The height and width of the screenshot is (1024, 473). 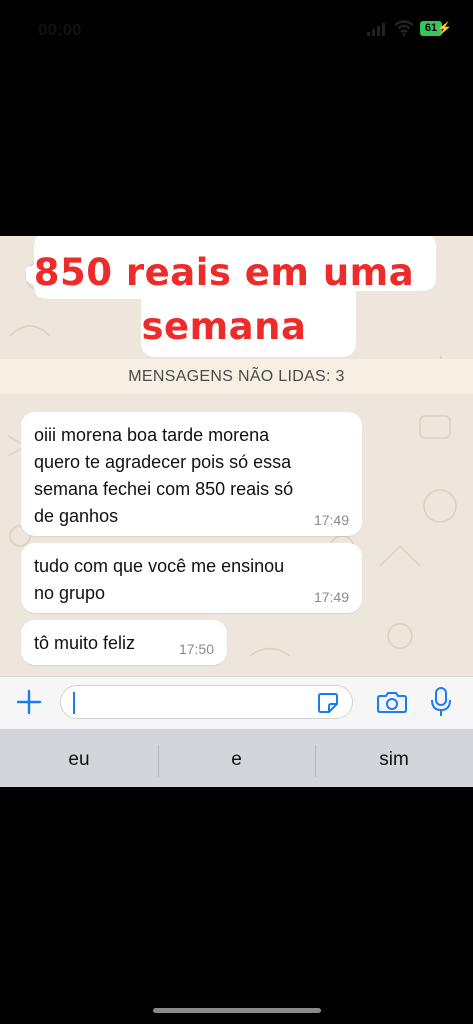 I want to click on plus-icon, so click(x=29, y=702).